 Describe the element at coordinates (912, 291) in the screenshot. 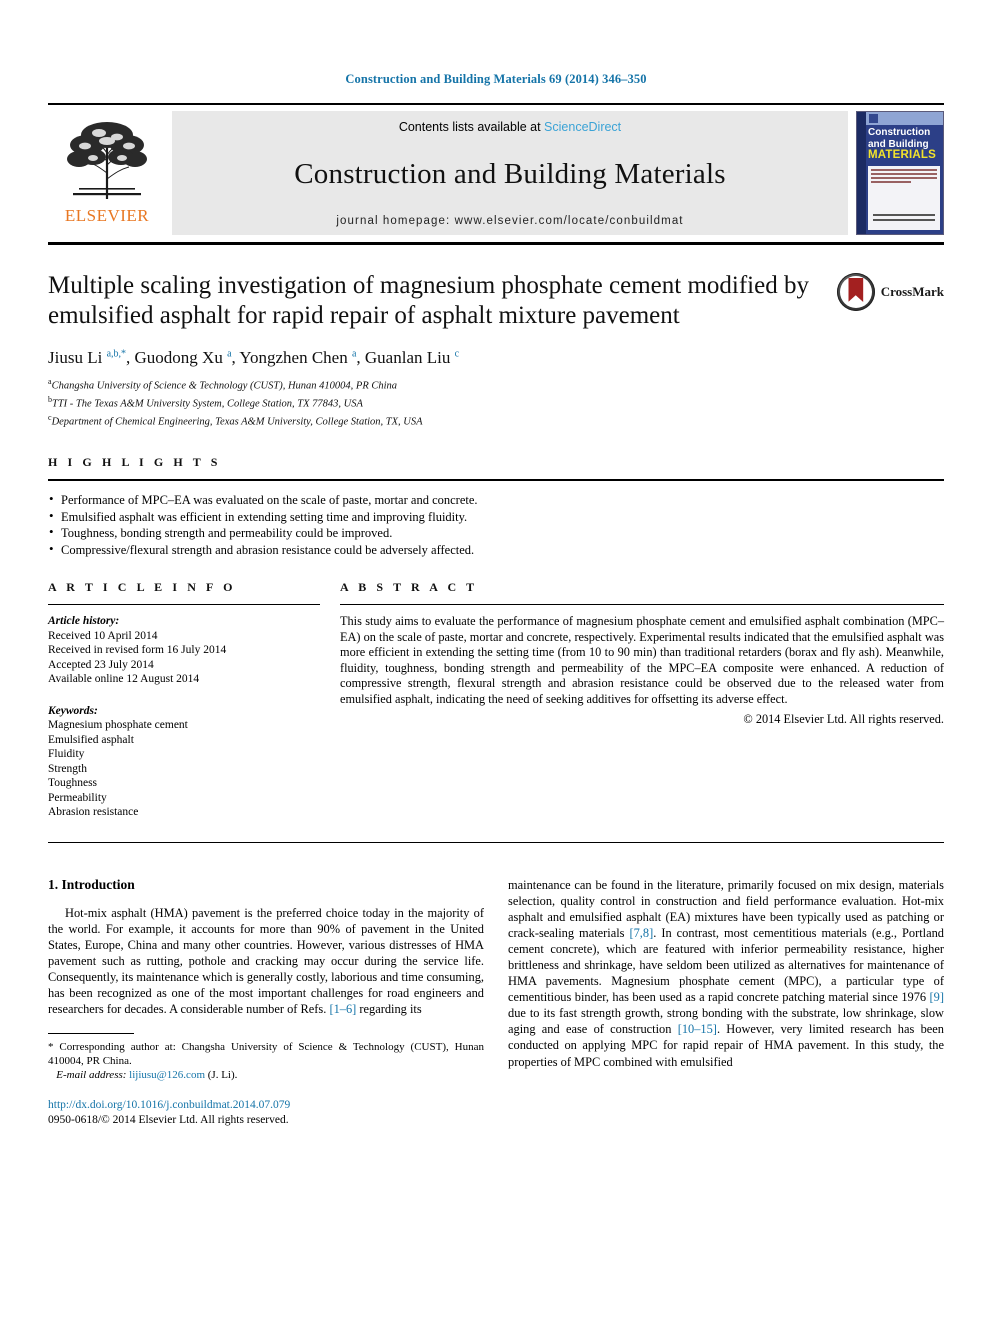

I see `crossmark-label: CrossMark` at that location.